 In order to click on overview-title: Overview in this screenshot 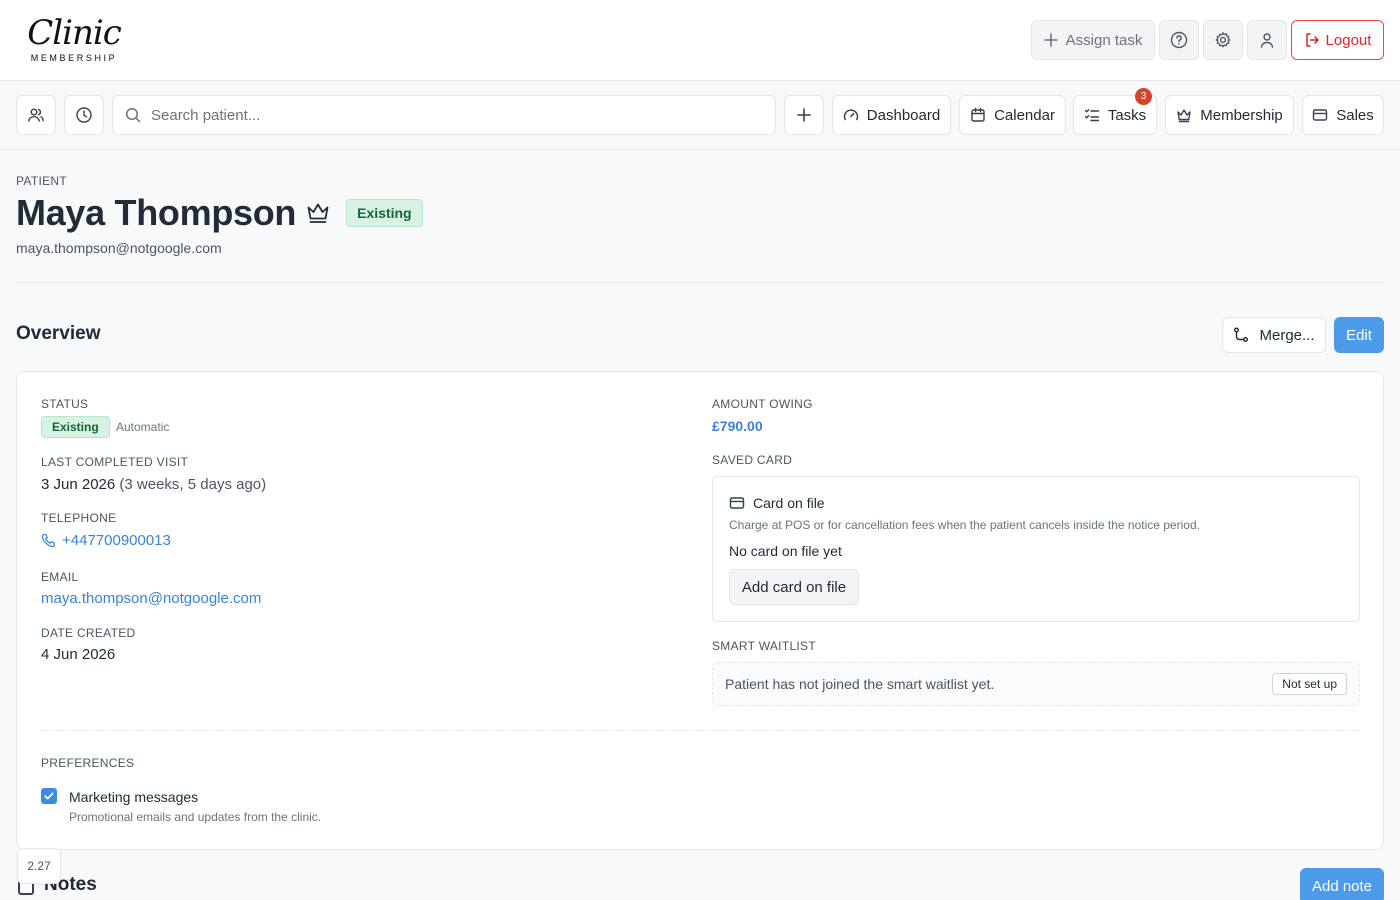, I will do `click(58, 333)`.